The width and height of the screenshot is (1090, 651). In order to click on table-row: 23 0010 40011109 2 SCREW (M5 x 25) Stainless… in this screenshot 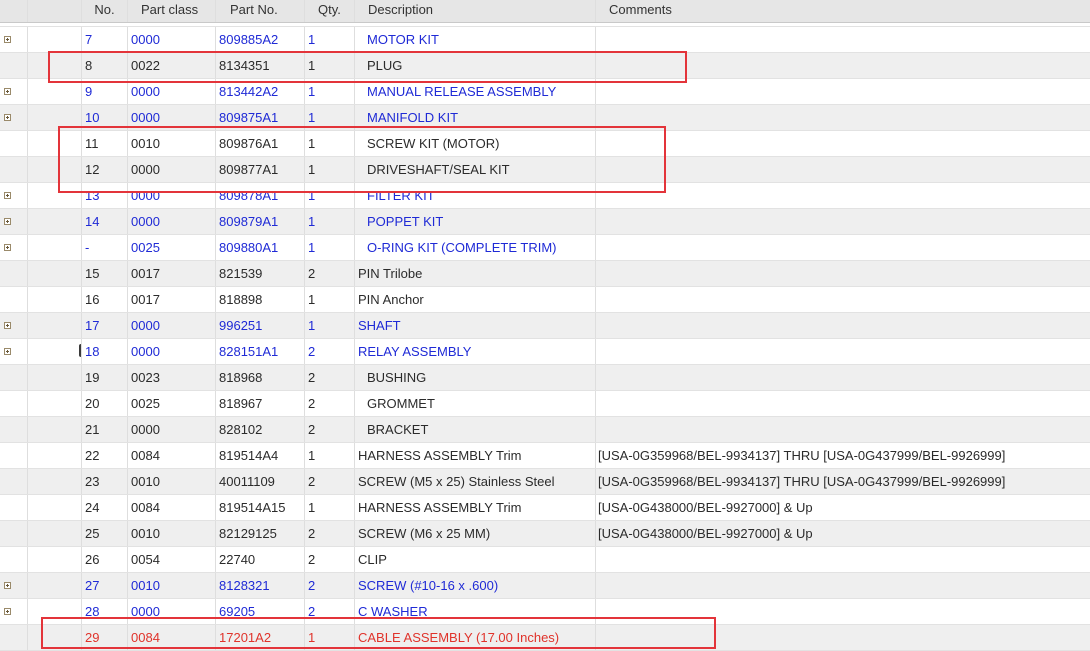, I will do `click(545, 482)`.